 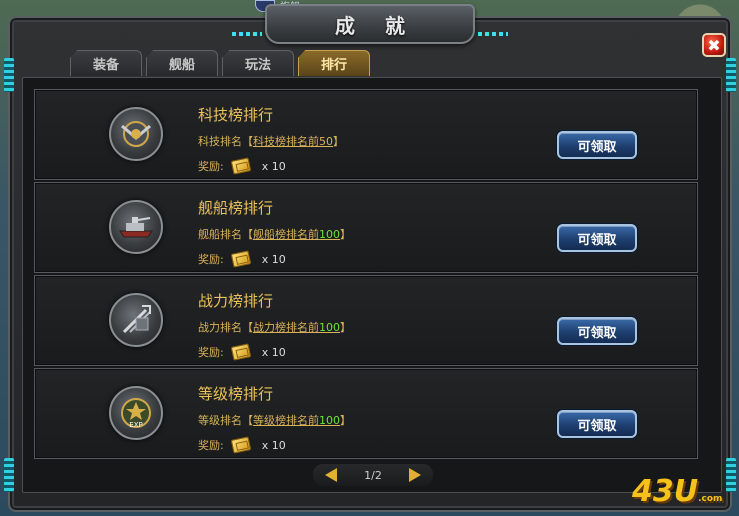 I want to click on rank-link: 舰船榜排名前100, so click(x=296, y=234).